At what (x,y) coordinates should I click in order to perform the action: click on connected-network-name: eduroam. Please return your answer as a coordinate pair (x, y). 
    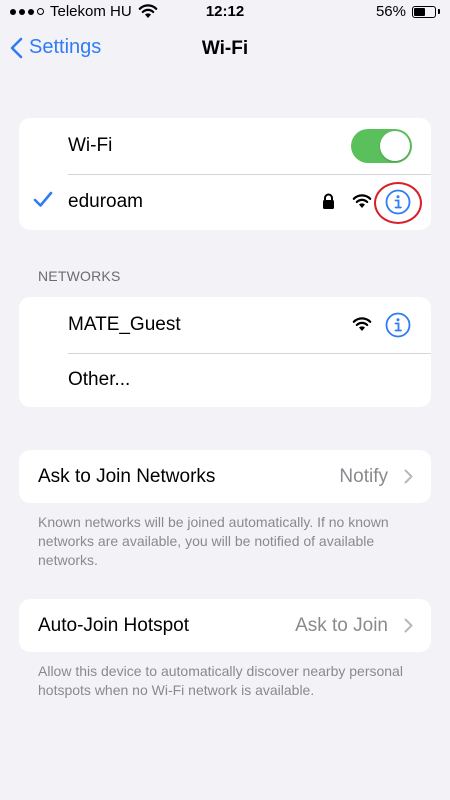
    Looking at the image, I should click on (105, 201).